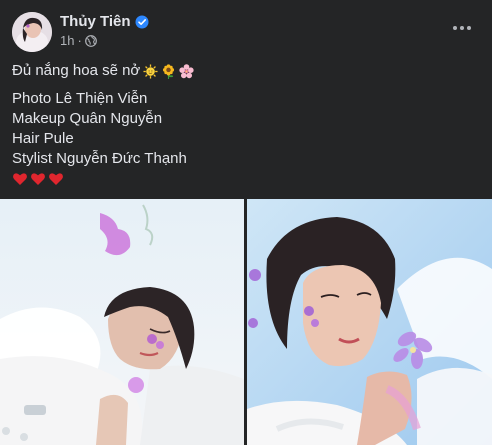 Image resolution: width=492 pixels, height=445 pixels. Describe the element at coordinates (76, 70) in the screenshot. I see `caption-text: Đủ nắng hoa sẽ nở` at that location.